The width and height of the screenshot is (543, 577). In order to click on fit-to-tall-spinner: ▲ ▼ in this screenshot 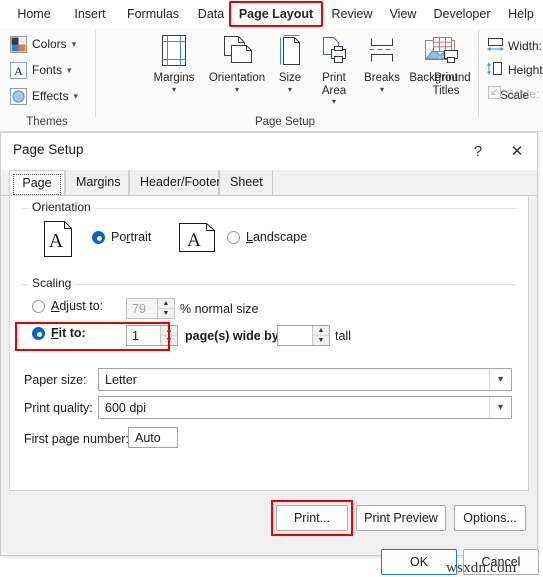, I will do `click(303, 335)`.